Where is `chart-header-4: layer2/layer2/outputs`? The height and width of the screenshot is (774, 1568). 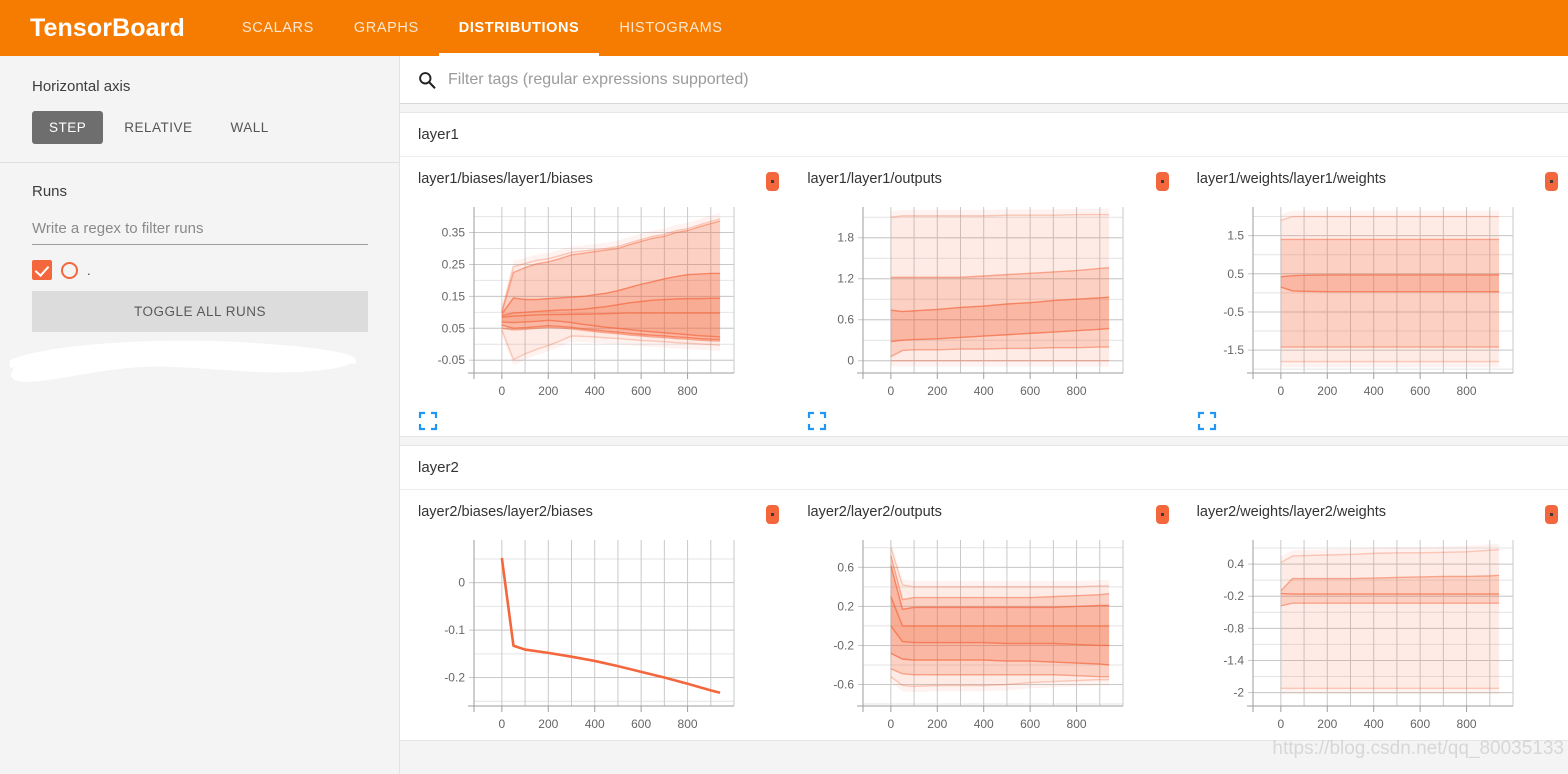
chart-header-4: layer2/layer2/outputs is located at coordinates (988, 514).